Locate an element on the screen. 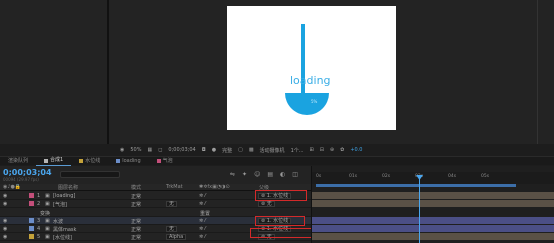 The image size is (554, 243). timeline-switches: ⇋ ✦ ☺ ▤ ◐ ◫ is located at coordinates (264, 174).